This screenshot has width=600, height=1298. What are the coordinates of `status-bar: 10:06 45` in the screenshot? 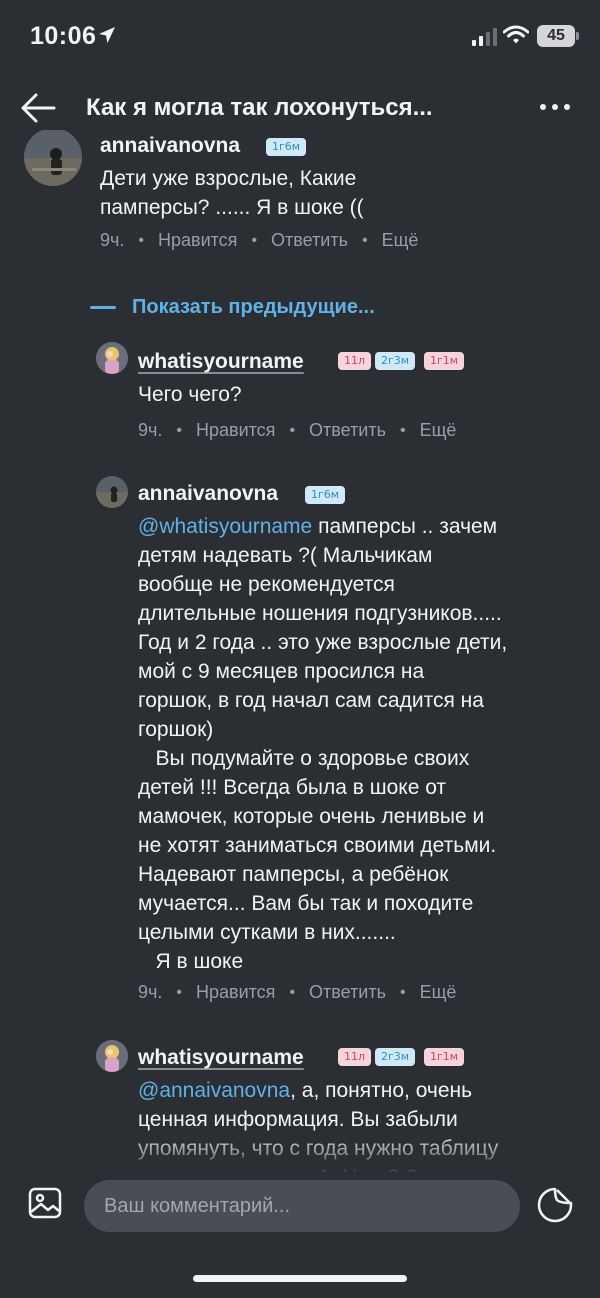 It's located at (300, 36).